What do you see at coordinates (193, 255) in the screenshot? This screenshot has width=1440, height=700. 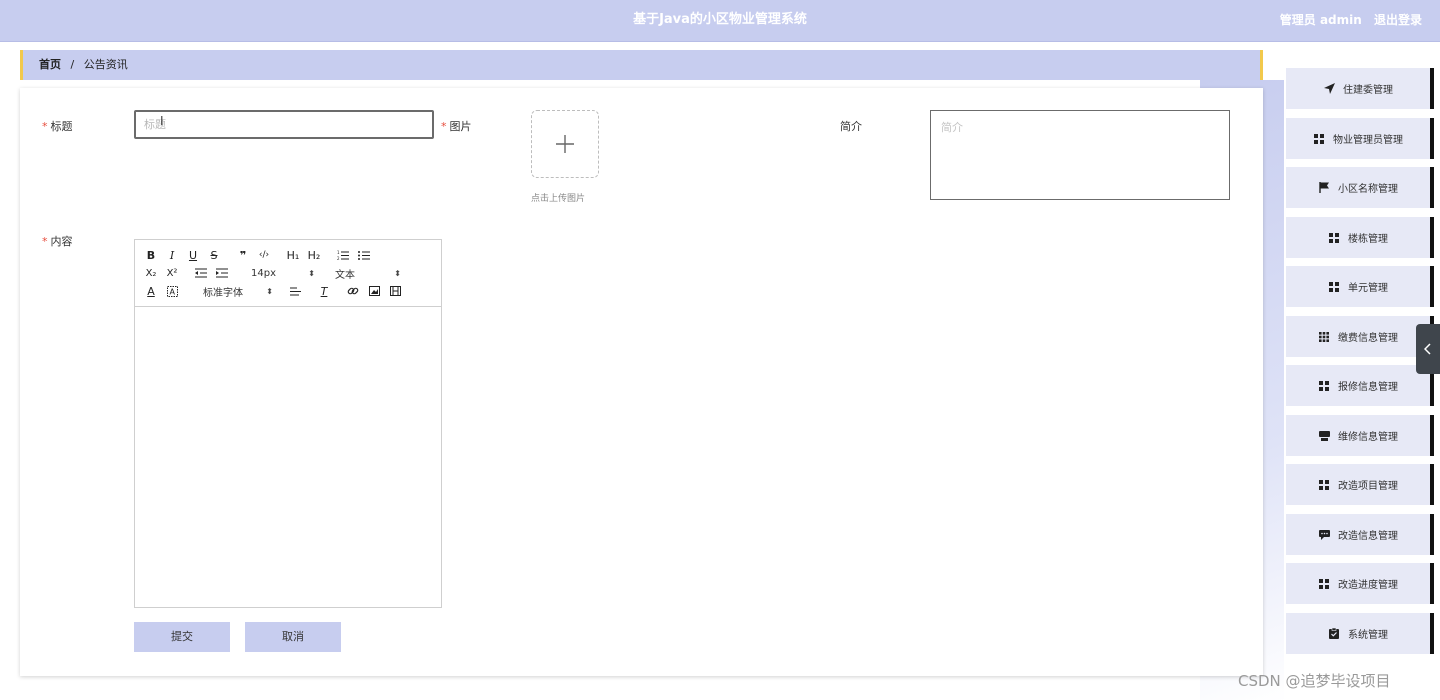 I see `underline-button: U` at bounding box center [193, 255].